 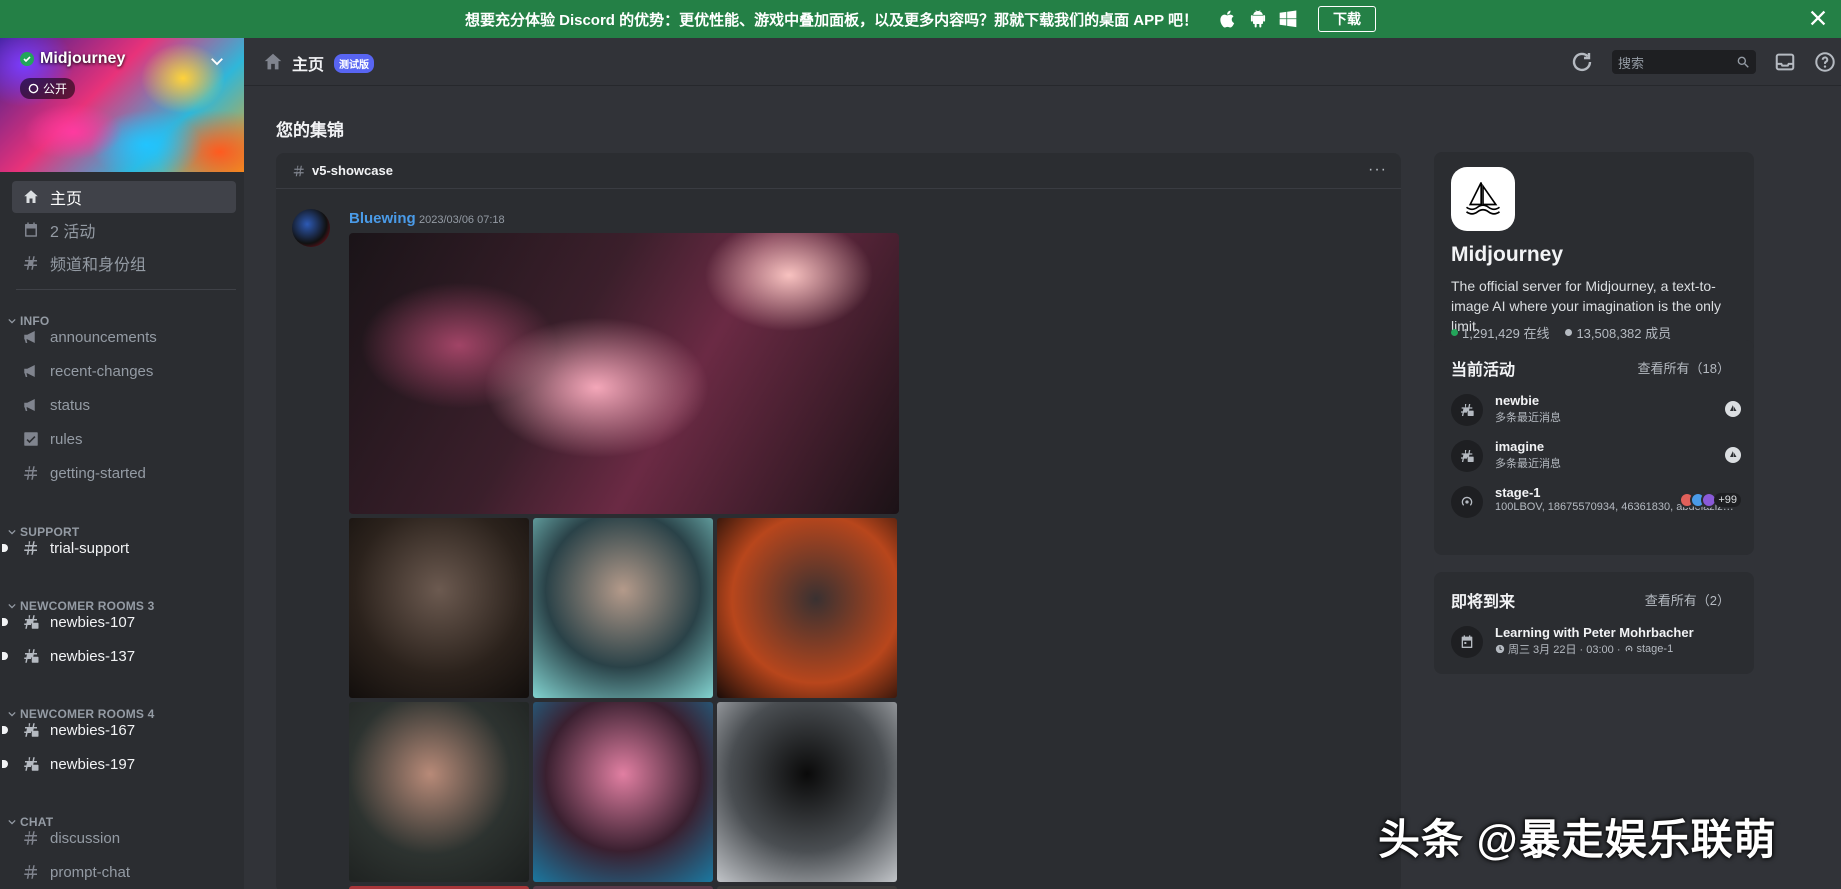 What do you see at coordinates (1377, 170) in the screenshot?
I see `more-options-icon: ···` at bounding box center [1377, 170].